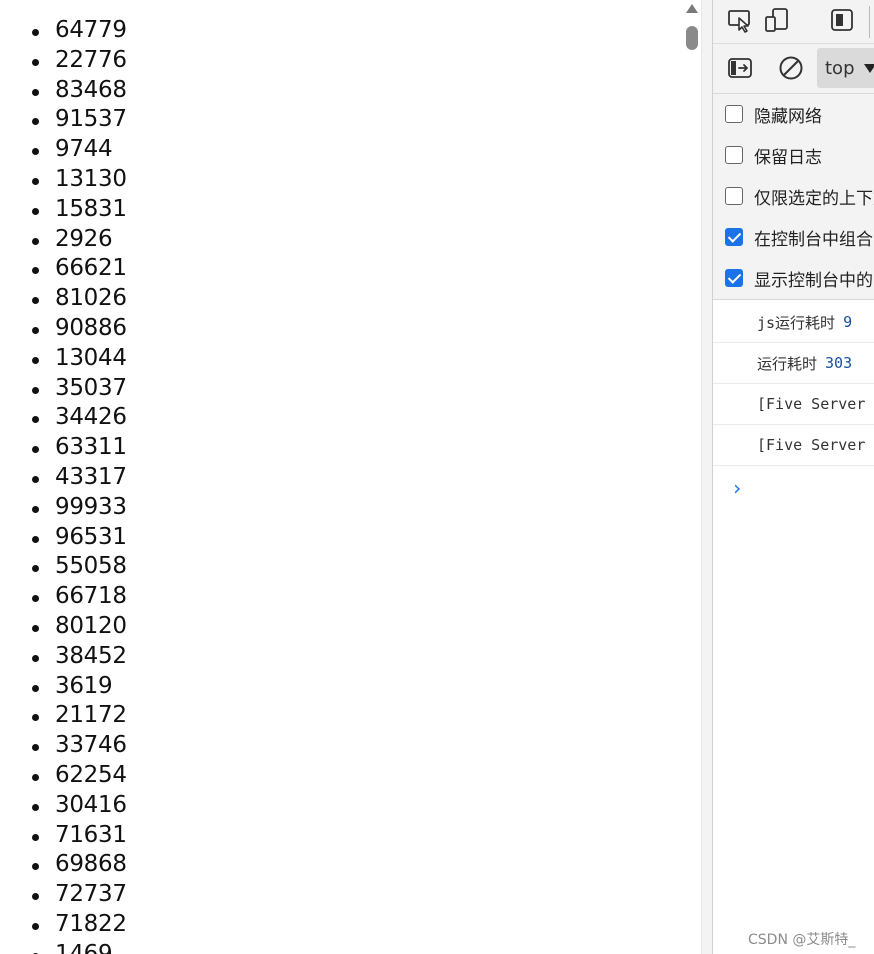 Image resolution: width=874 pixels, height=954 pixels. What do you see at coordinates (63, 538) in the screenshot?
I see `list-item: 96531` at bounding box center [63, 538].